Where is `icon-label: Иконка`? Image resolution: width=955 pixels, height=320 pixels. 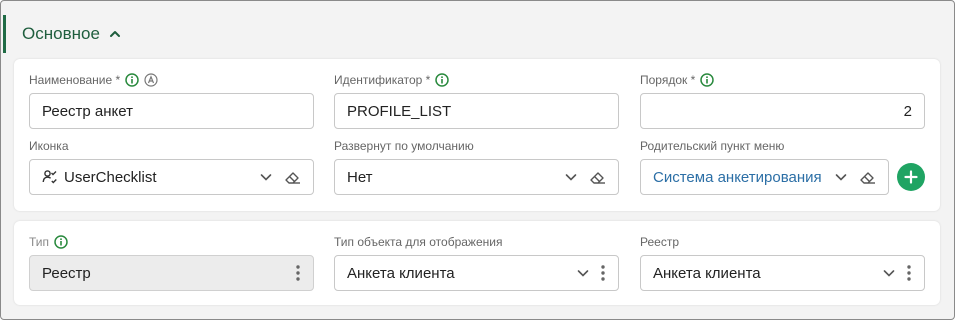
icon-label: Иконка is located at coordinates (49, 146).